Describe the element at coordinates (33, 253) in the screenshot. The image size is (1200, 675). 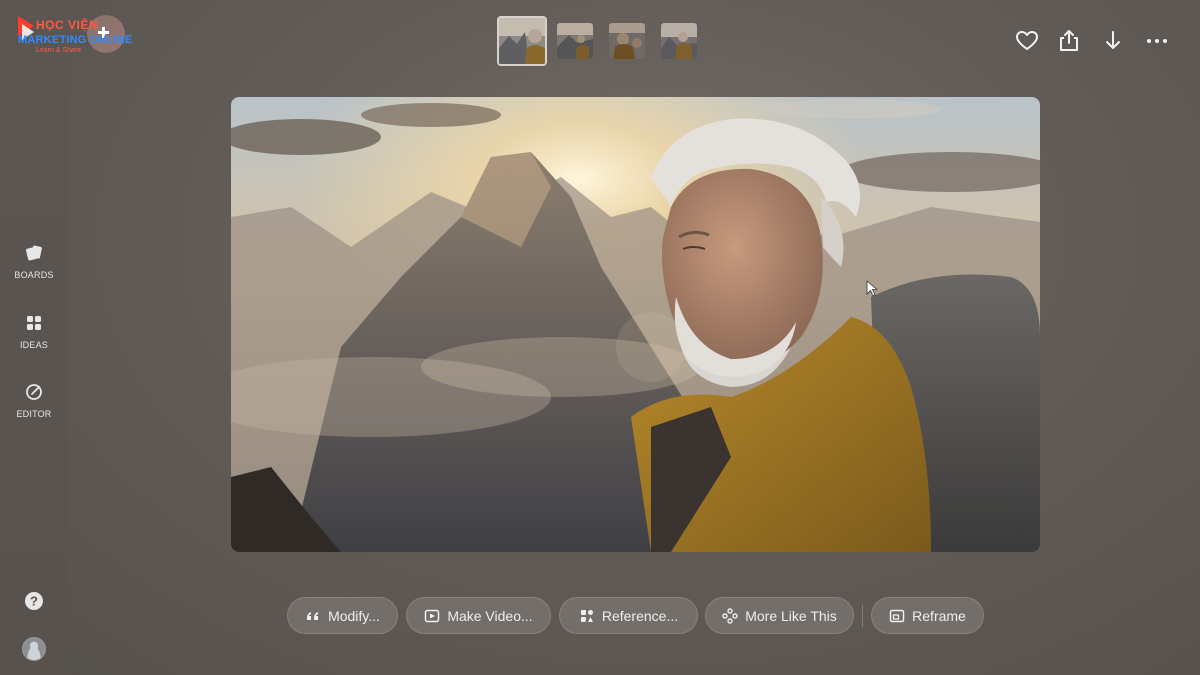
I see `boards-icon` at that location.